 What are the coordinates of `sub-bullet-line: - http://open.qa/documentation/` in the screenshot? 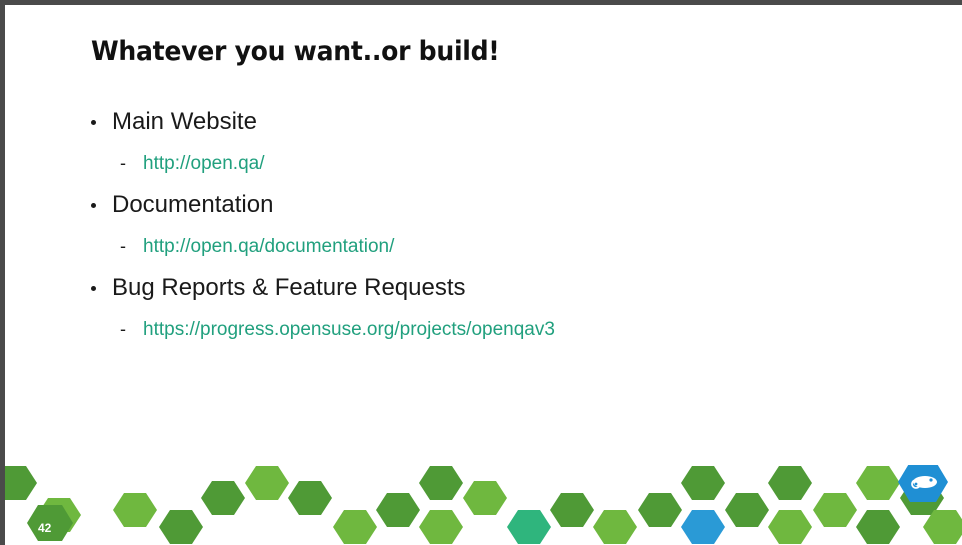 It's located at (322, 246).